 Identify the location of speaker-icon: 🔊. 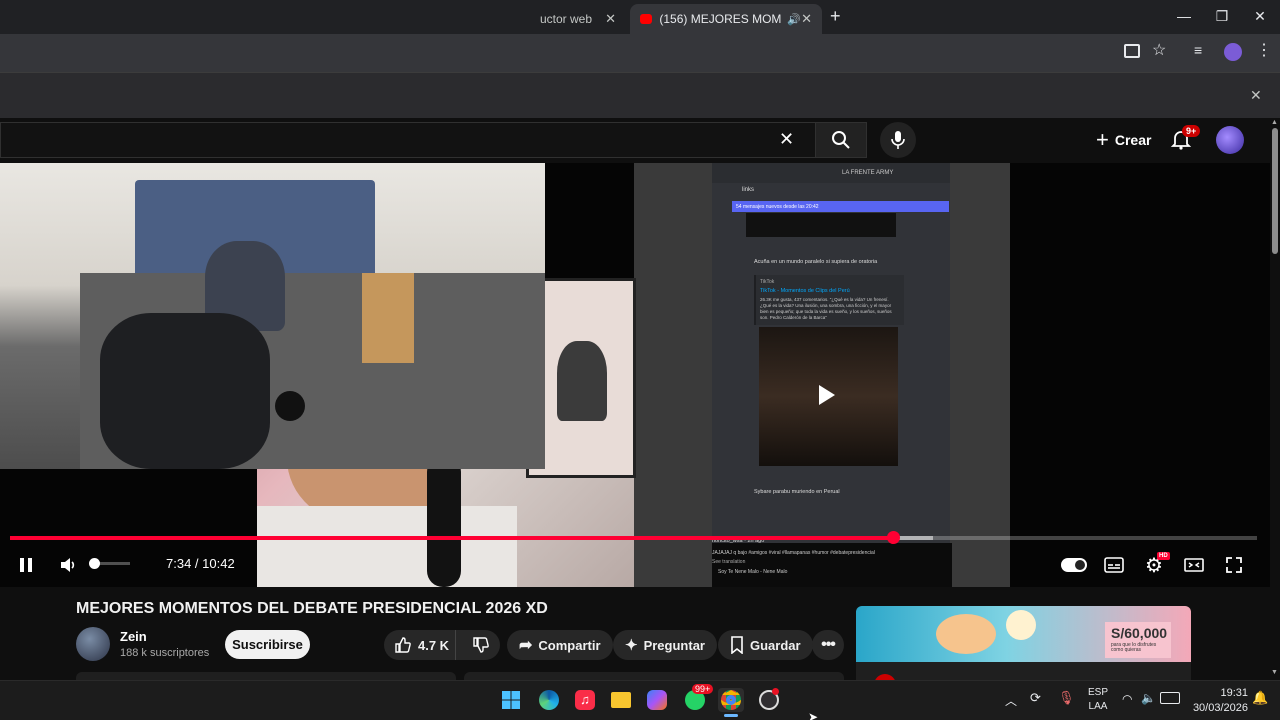
(794, 19).